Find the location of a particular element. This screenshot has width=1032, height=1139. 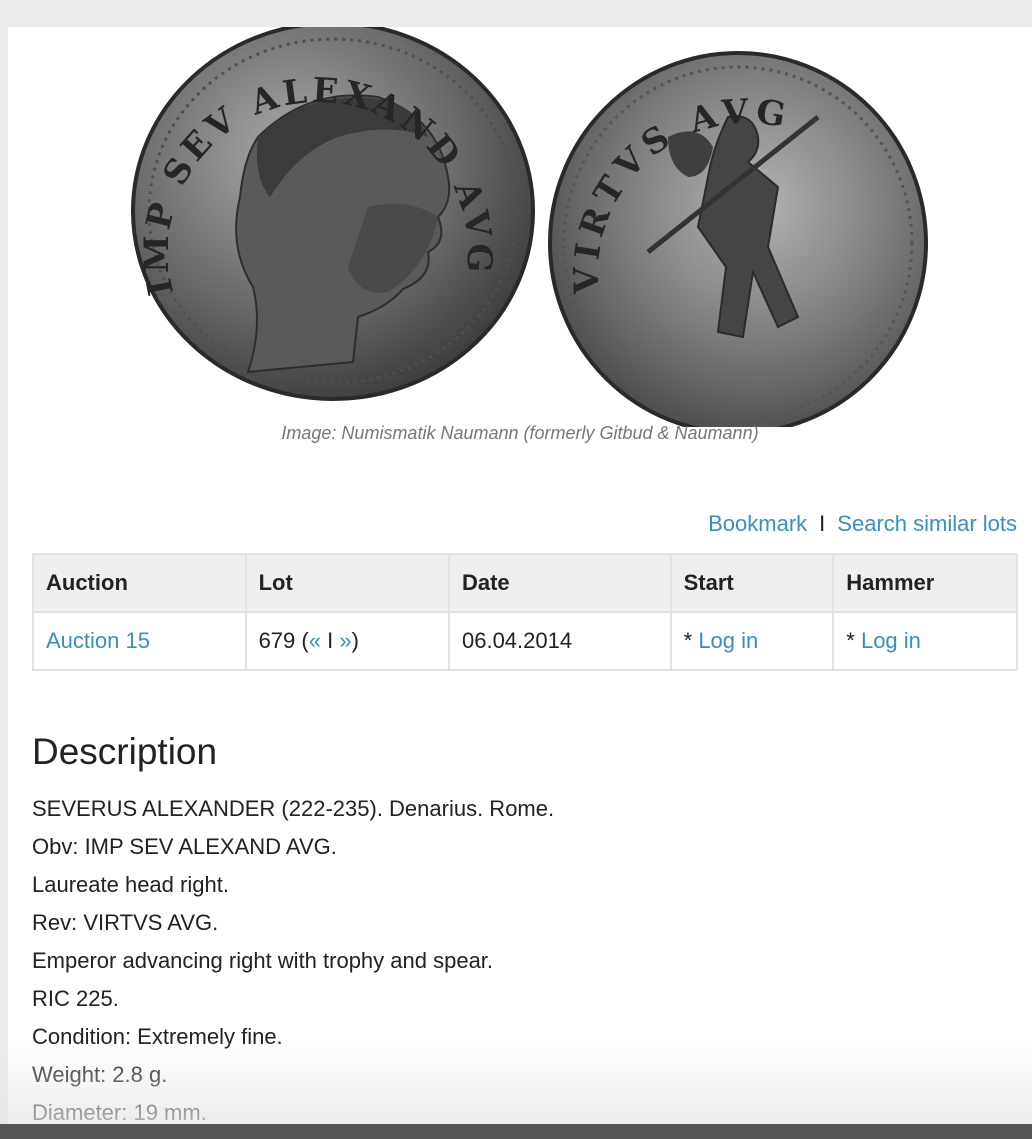

description-heading: Description is located at coordinates (125, 751).